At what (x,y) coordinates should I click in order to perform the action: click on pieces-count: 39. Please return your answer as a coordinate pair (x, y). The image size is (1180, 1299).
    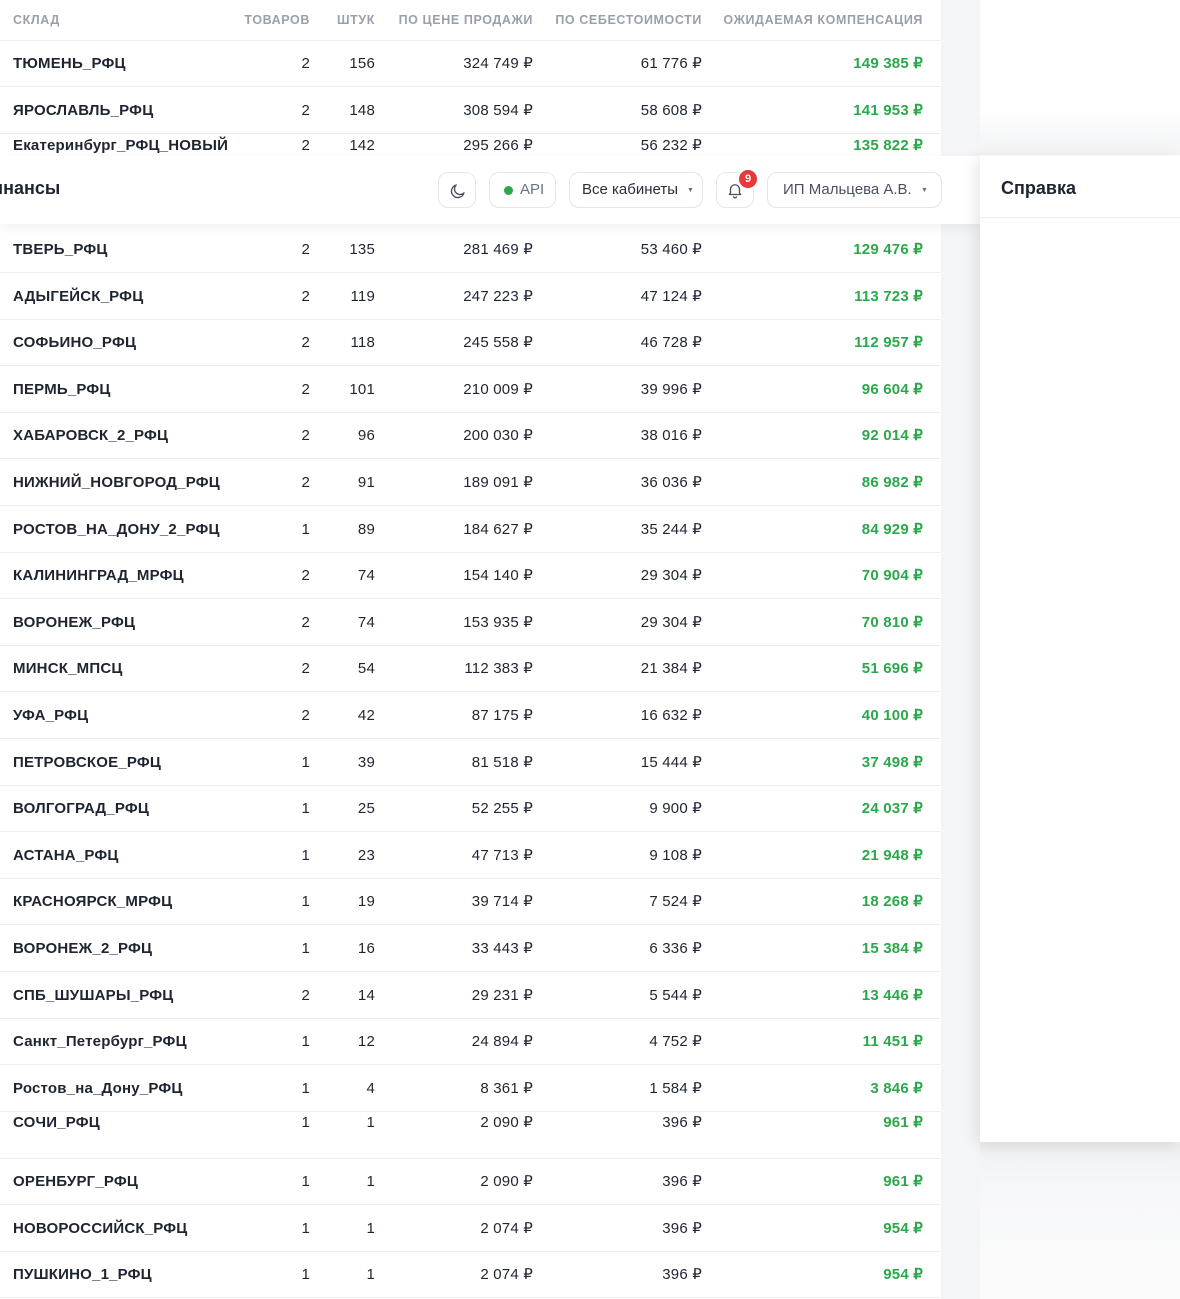
    Looking at the image, I should click on (366, 762).